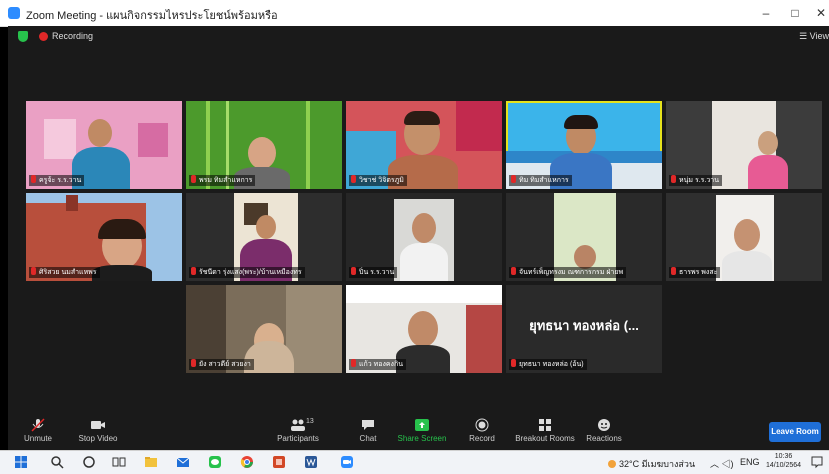 The width and height of the screenshot is (829, 474). I want to click on weather-sun-icon, so click(612, 464).